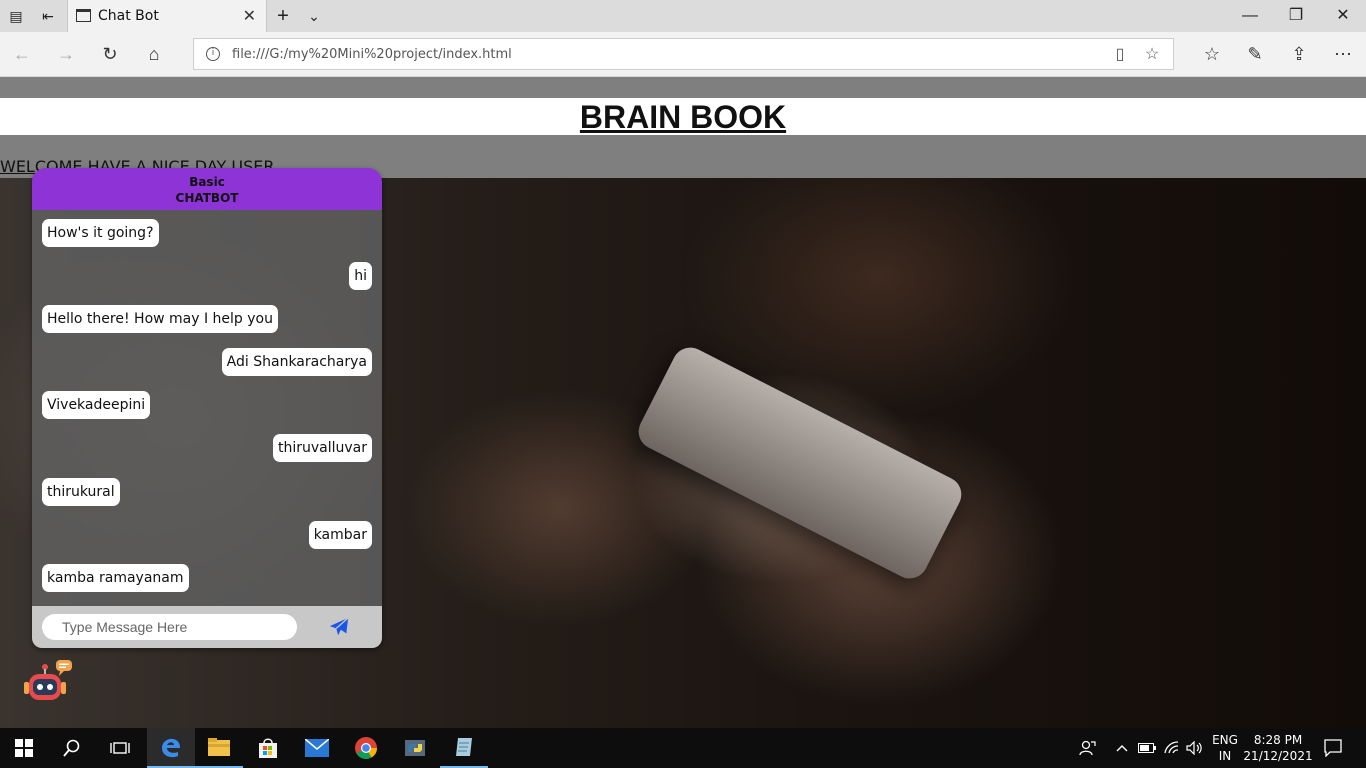 This screenshot has height=768, width=1366. What do you see at coordinates (1120, 55) in the screenshot?
I see `reading-view-icon: ▯` at bounding box center [1120, 55].